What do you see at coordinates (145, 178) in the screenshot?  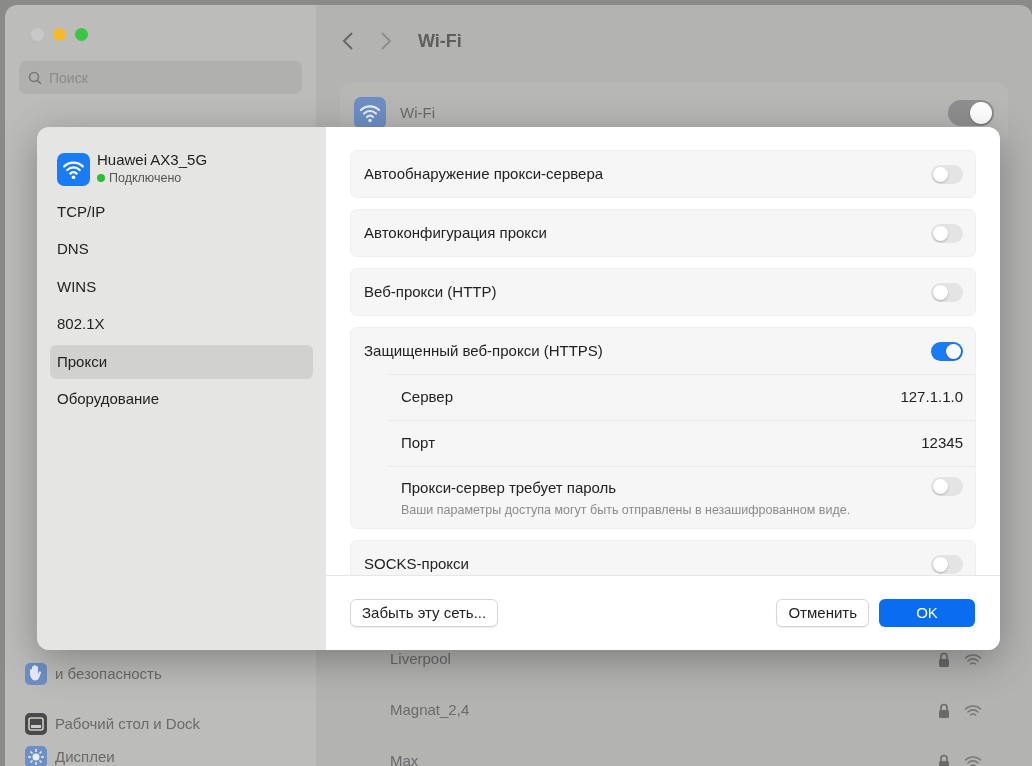 I see `connection-status: Подключено` at bounding box center [145, 178].